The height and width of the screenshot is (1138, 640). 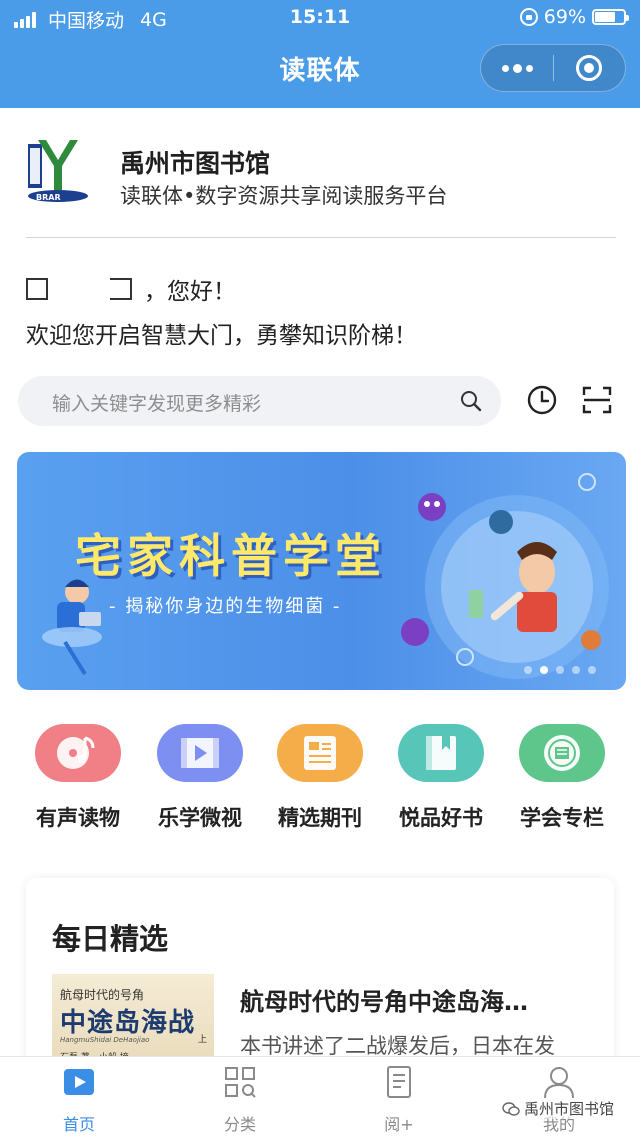 What do you see at coordinates (79, 1100) in the screenshot?
I see `tab-home: 首页` at bounding box center [79, 1100].